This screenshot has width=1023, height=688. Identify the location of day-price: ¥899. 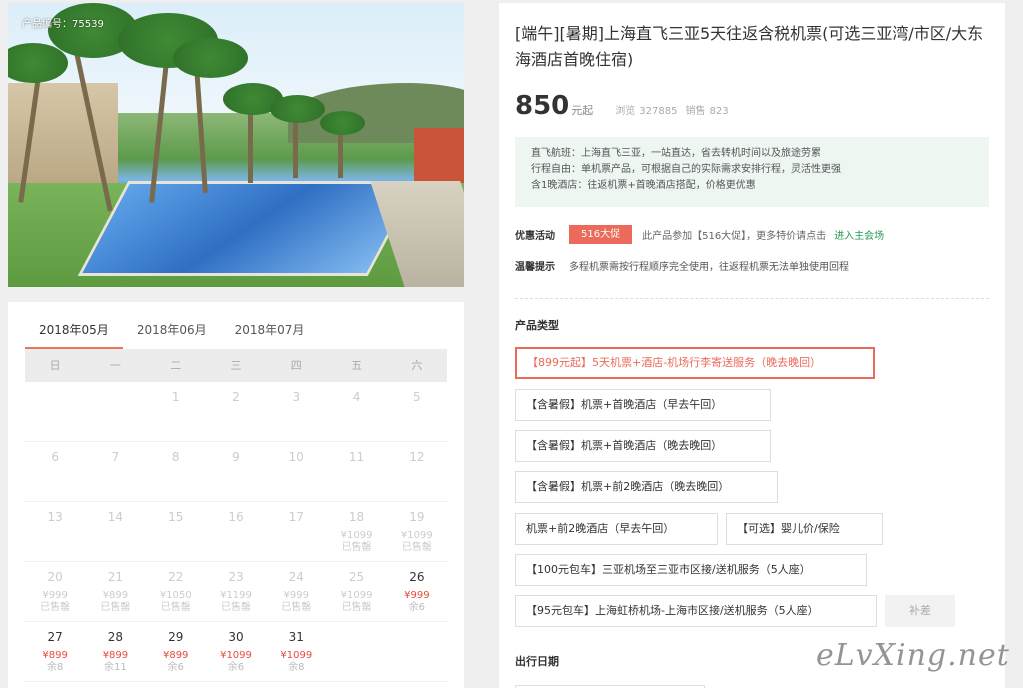
(115, 655).